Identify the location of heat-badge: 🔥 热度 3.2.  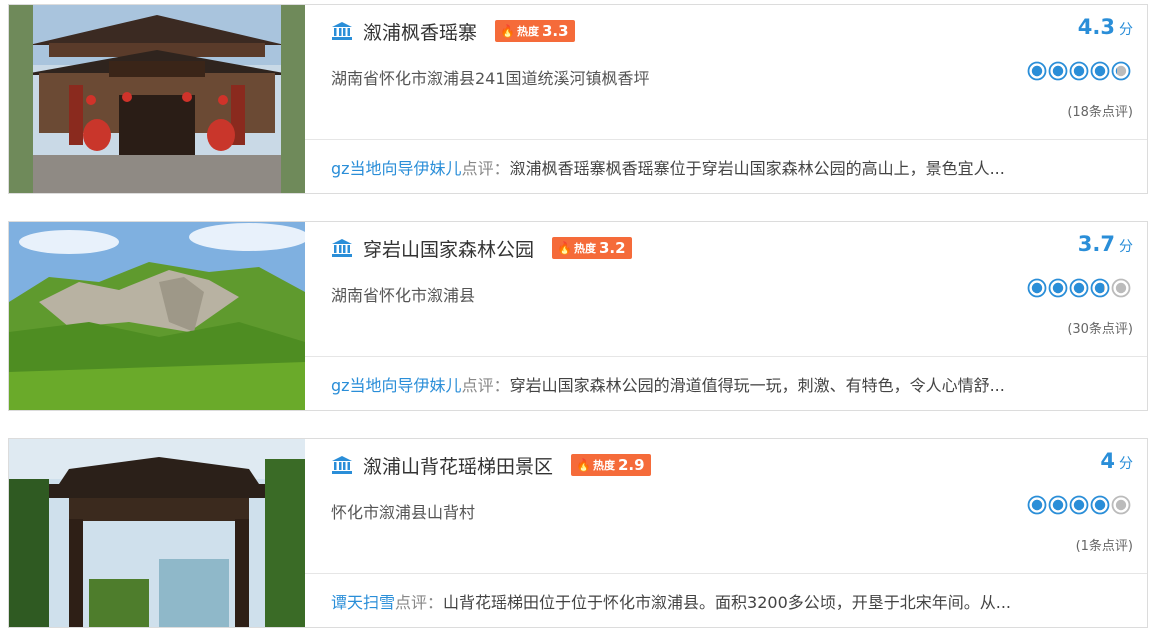
(592, 248).